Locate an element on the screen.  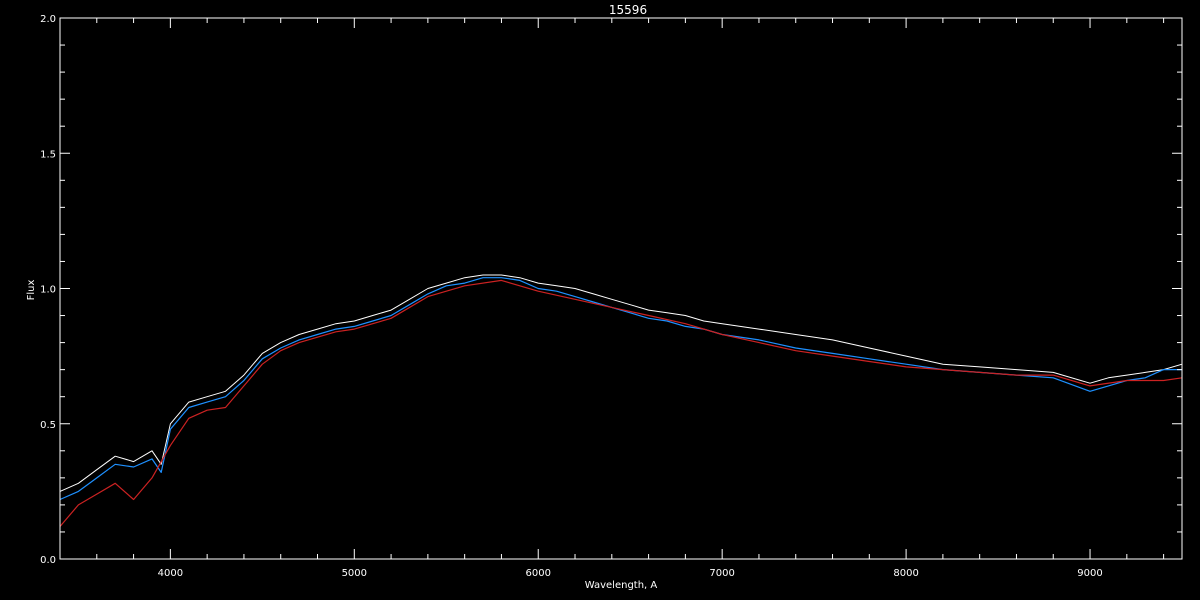
x-axis-label: Wavelength, A is located at coordinates (621, 585).